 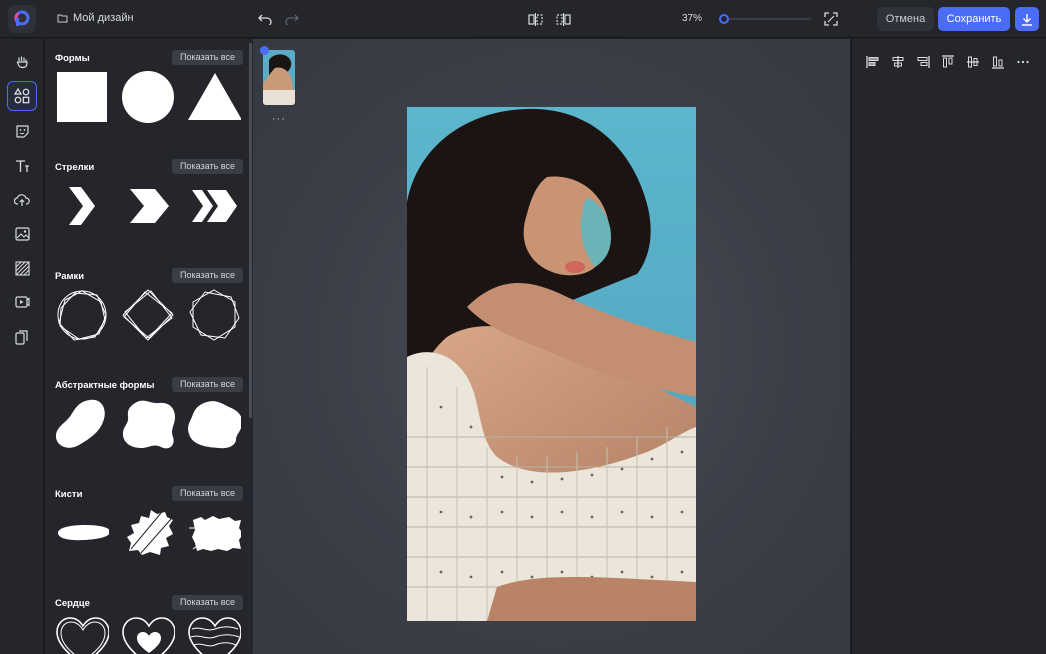 What do you see at coordinates (75, 167) in the screenshot?
I see `section-title: Стрелки` at bounding box center [75, 167].